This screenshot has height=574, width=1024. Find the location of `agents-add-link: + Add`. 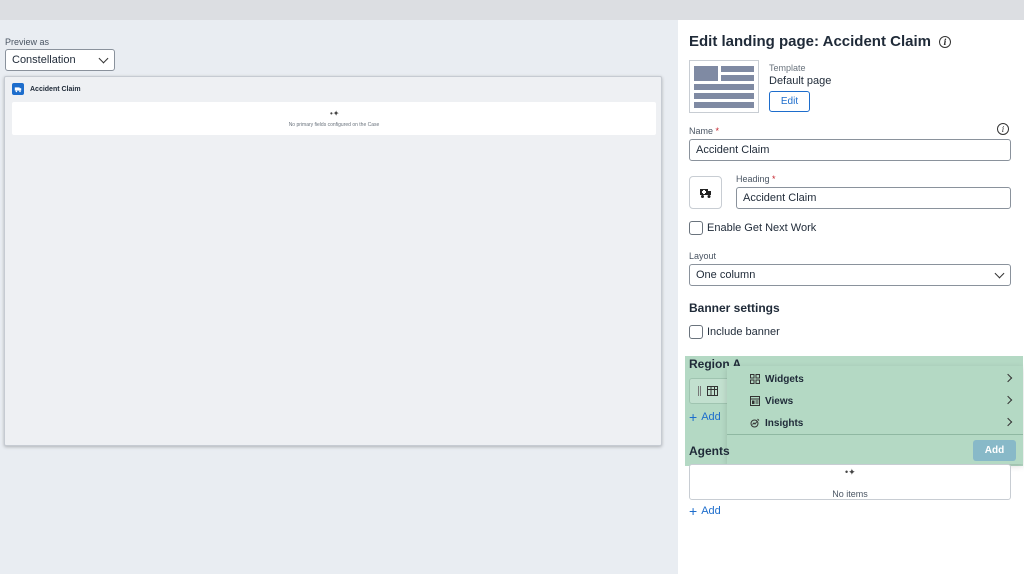

agents-add-link: + Add is located at coordinates (705, 511).